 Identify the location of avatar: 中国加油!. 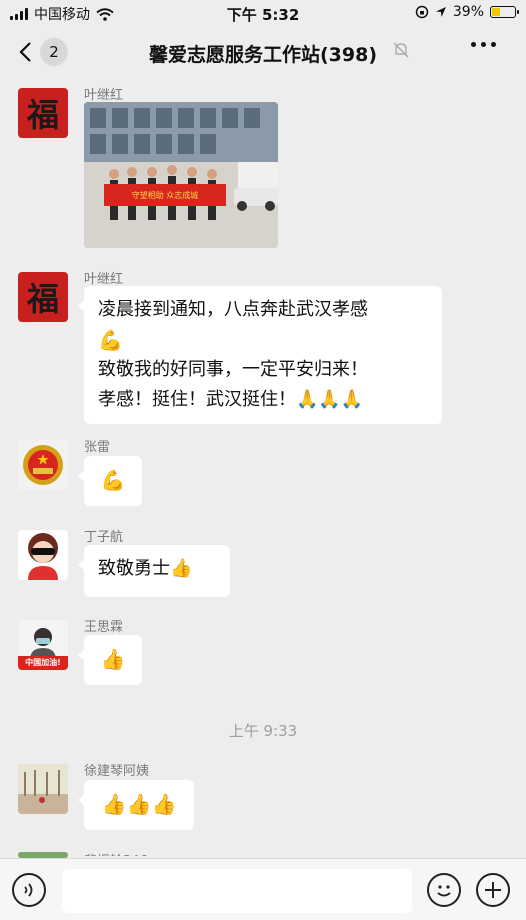
(43, 645).